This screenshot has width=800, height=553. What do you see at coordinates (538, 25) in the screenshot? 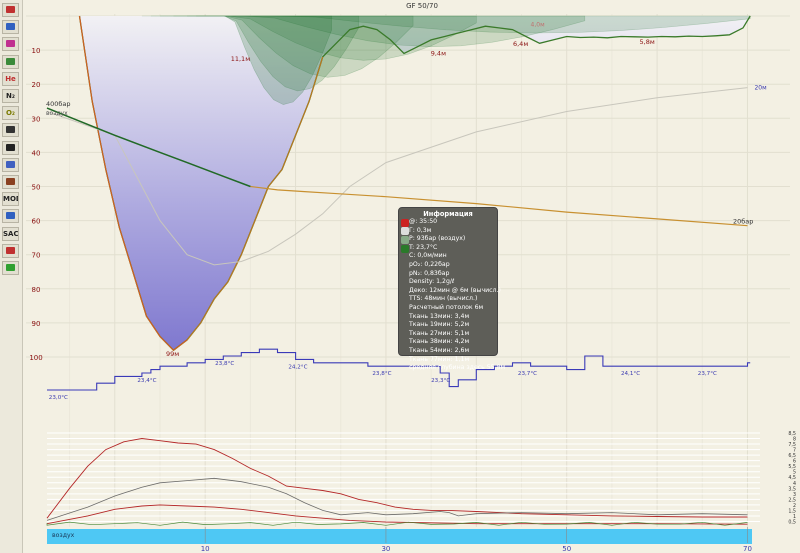
I see `ceiling-note-label: 4,0м` at bounding box center [538, 25].